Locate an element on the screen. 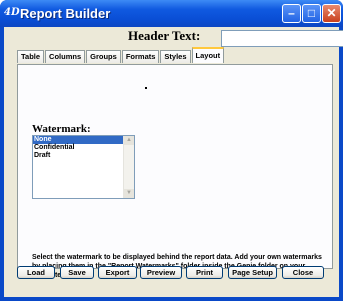  maximize-button: □ is located at coordinates (311, 13).